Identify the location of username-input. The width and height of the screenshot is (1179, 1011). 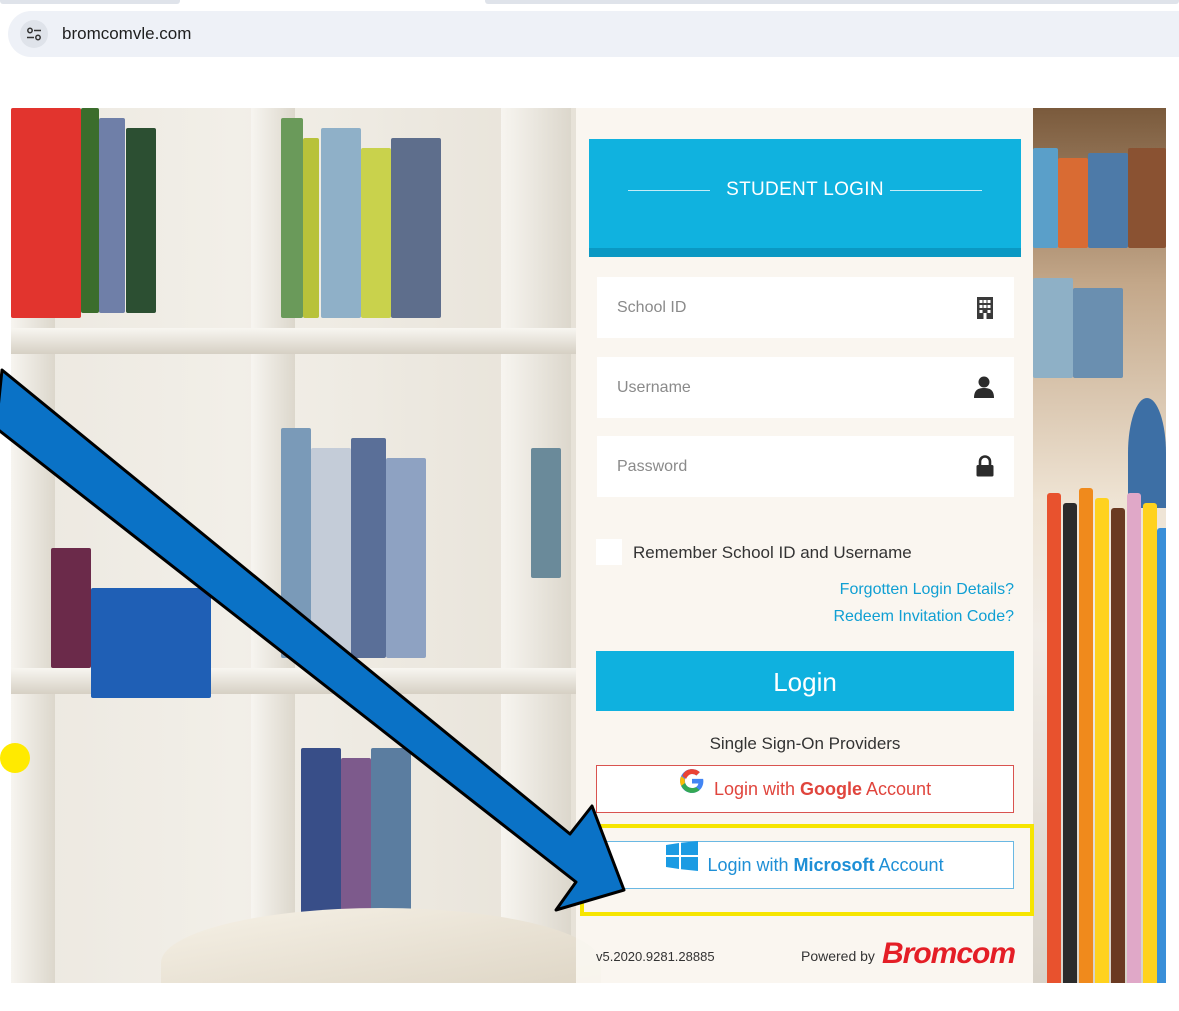
(805, 387).